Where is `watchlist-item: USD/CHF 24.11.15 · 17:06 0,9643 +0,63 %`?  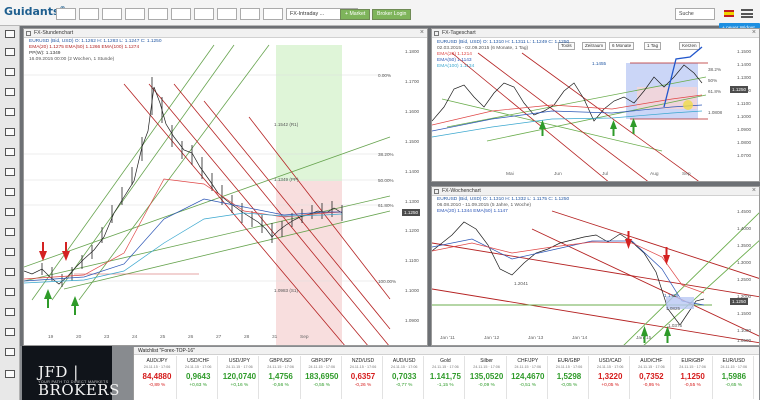 watchlist-item: USD/CHF 24.11.15 · 17:06 0,9643 +0,63 % is located at coordinates (199, 377).